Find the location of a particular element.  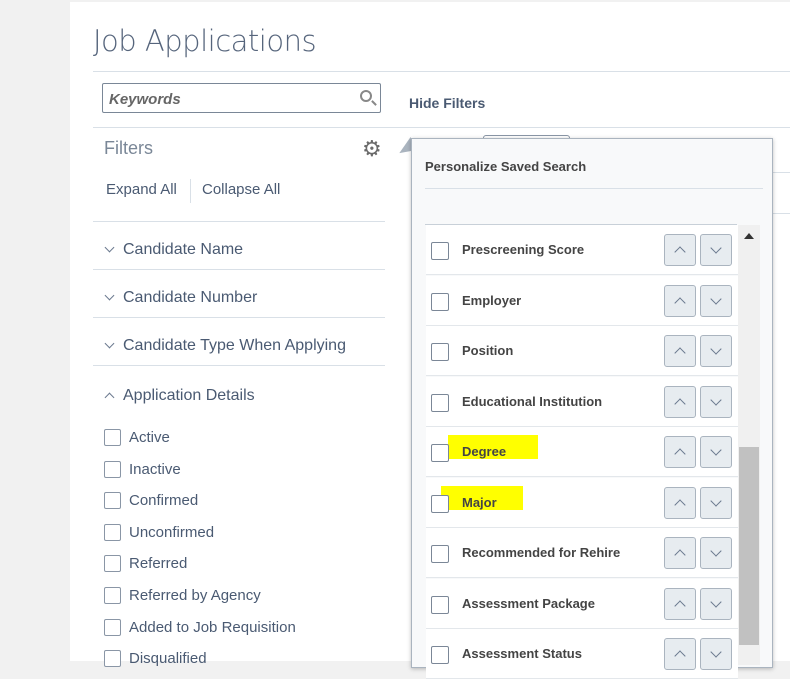

section-label: Candidate Type When Applying is located at coordinates (234, 345).